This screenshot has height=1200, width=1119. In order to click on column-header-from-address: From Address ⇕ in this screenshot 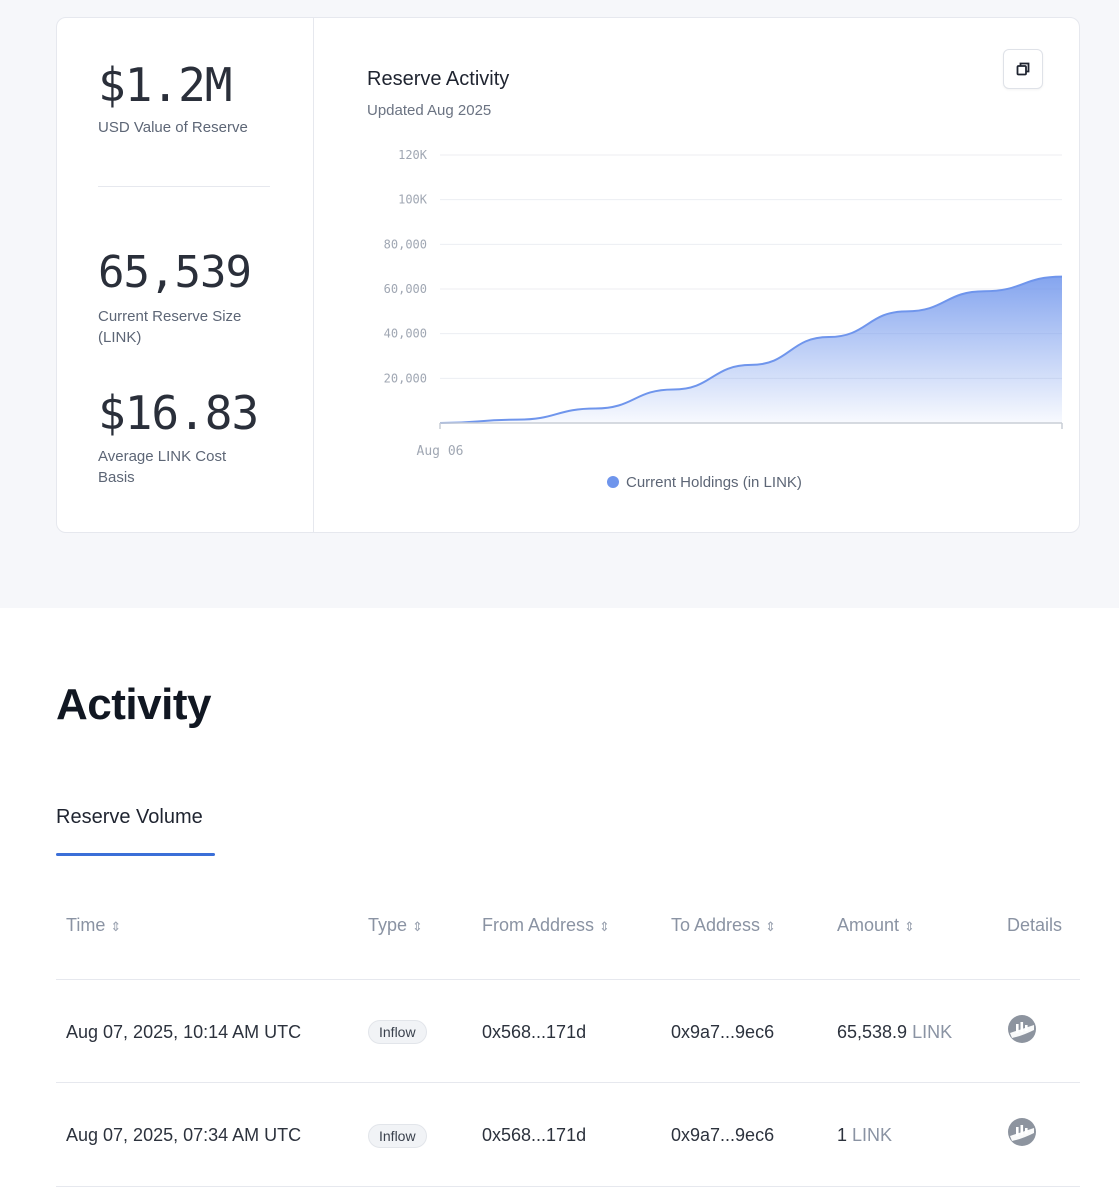, I will do `click(546, 925)`.